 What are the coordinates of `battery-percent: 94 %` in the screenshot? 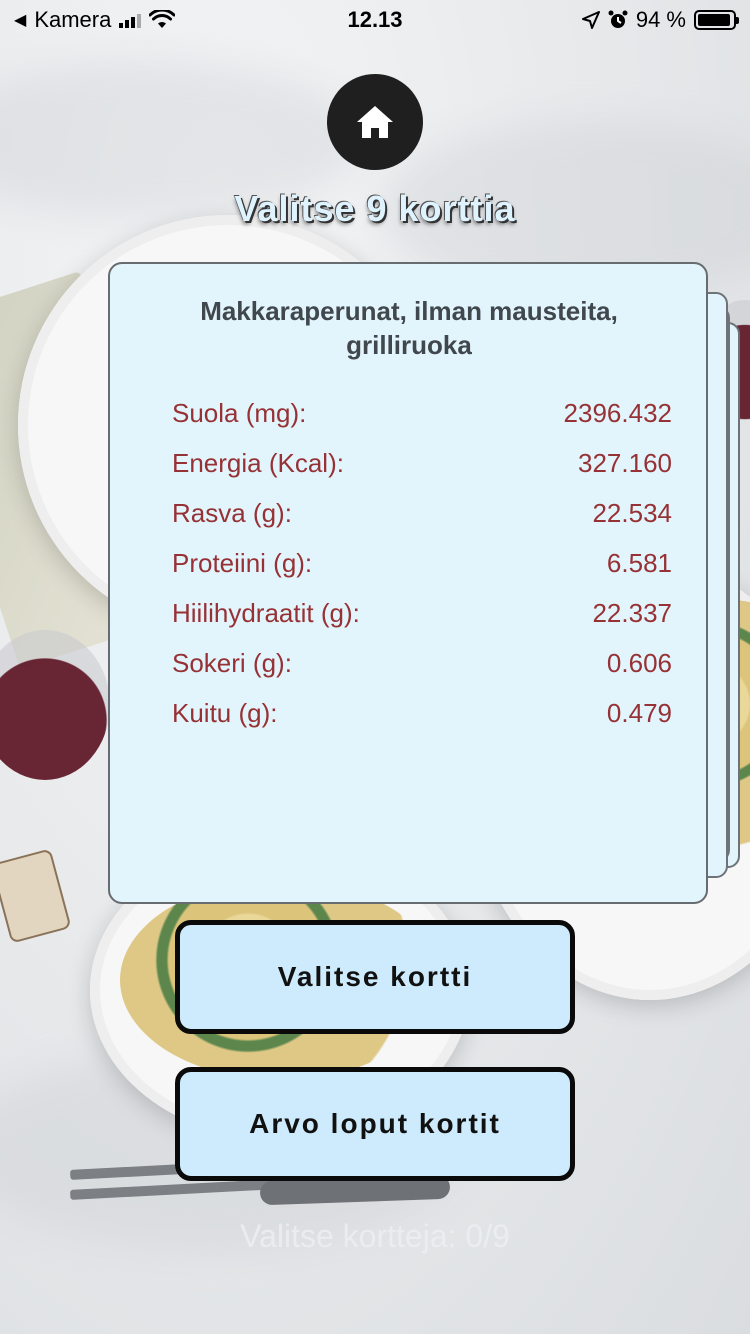 It's located at (660, 19).